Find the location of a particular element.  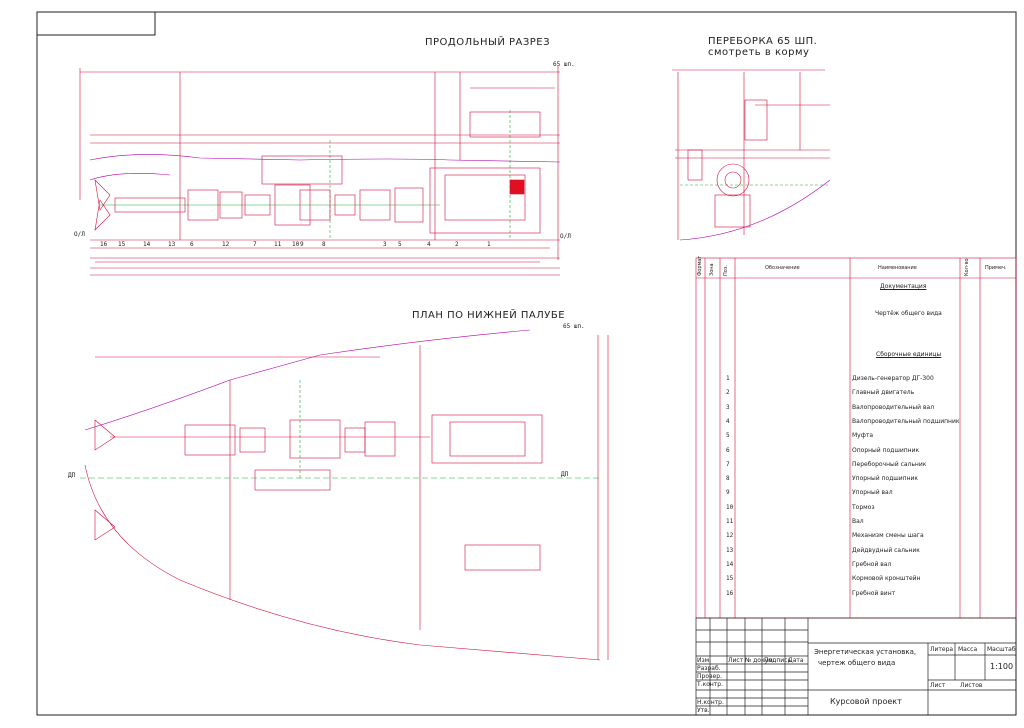

role-sheet: Лист is located at coordinates (736, 660).